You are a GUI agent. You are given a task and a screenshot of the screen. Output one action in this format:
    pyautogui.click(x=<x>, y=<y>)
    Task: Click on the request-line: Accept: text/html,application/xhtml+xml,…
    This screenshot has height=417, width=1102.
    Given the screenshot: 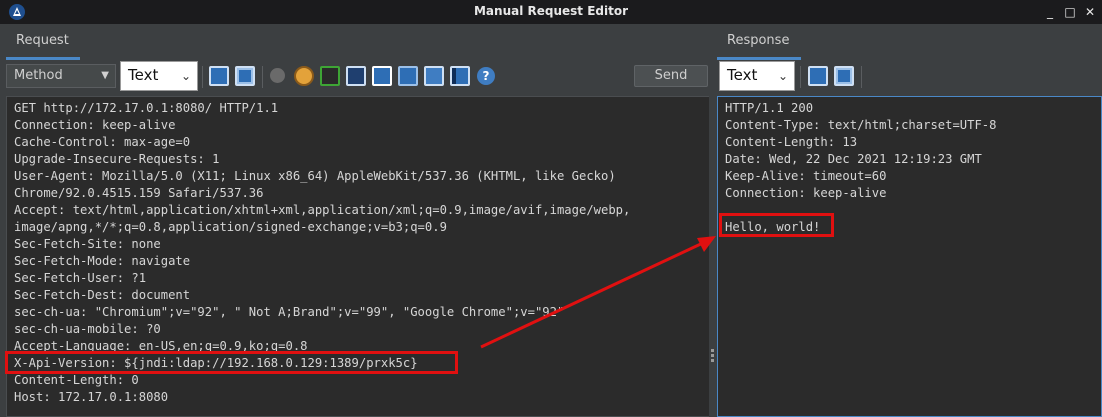 What is the action you would take?
    pyautogui.click(x=322, y=210)
    